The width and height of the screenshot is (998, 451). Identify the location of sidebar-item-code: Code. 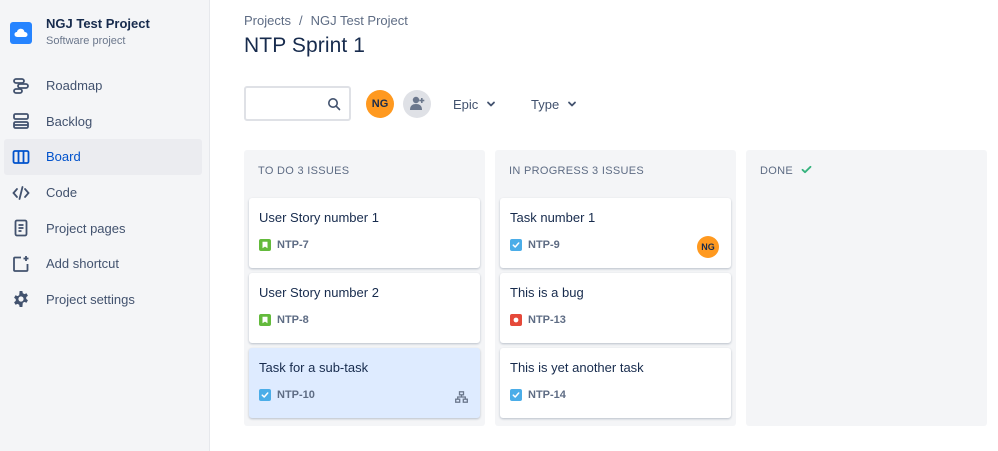
(103, 193).